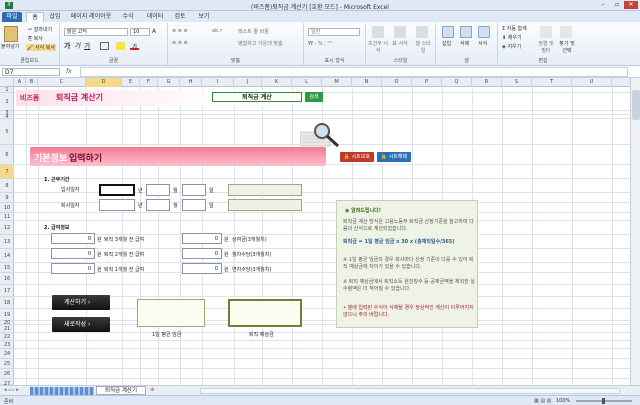  Describe the element at coordinates (81, 324) in the screenshot. I see `reset-button: 새로작성 ›` at that location.